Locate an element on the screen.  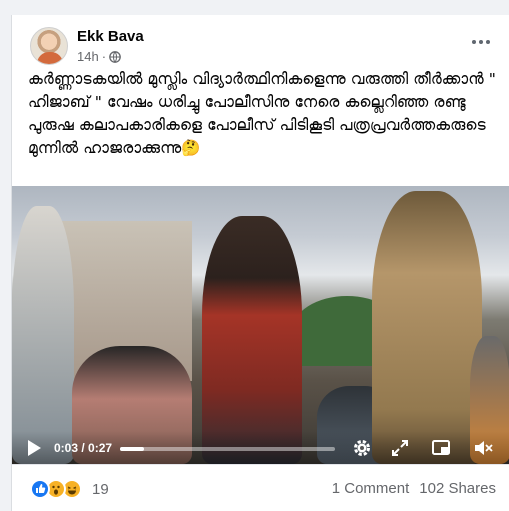
video-controls: 0:03 / 0:27 is located at coordinates (260, 447).